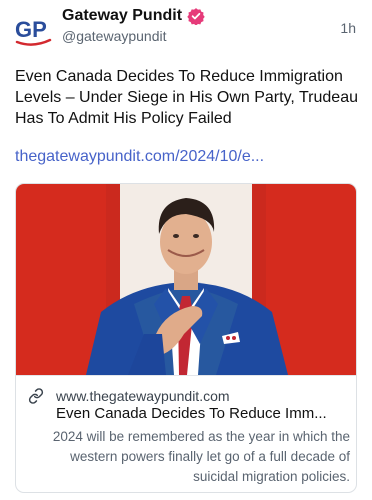 This screenshot has width=372, height=500. Describe the element at coordinates (196, 16) in the screenshot. I see `verified-badge-icon` at that location.